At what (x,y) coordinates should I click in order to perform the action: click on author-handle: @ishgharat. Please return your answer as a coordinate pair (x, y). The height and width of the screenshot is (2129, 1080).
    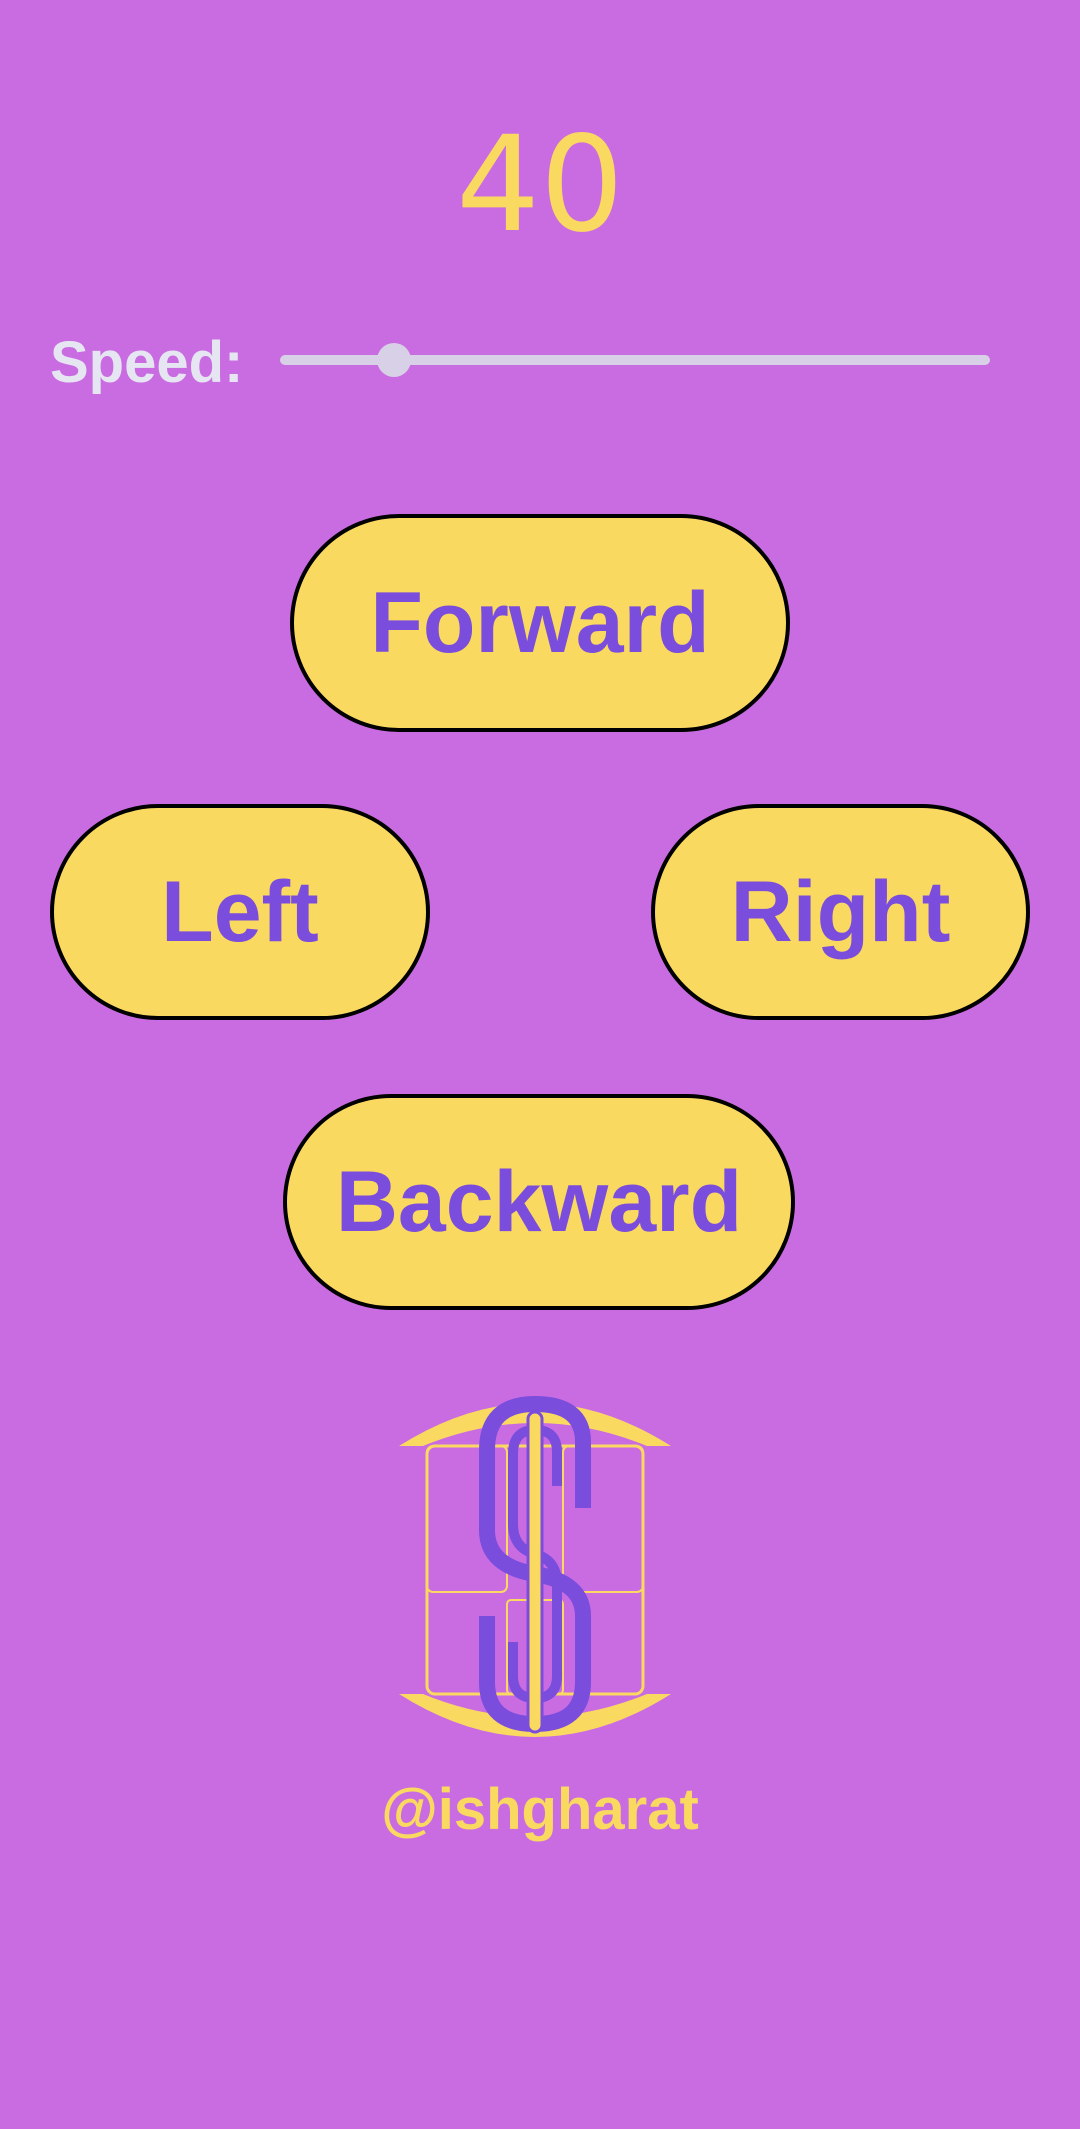
    Looking at the image, I should click on (540, 1809).